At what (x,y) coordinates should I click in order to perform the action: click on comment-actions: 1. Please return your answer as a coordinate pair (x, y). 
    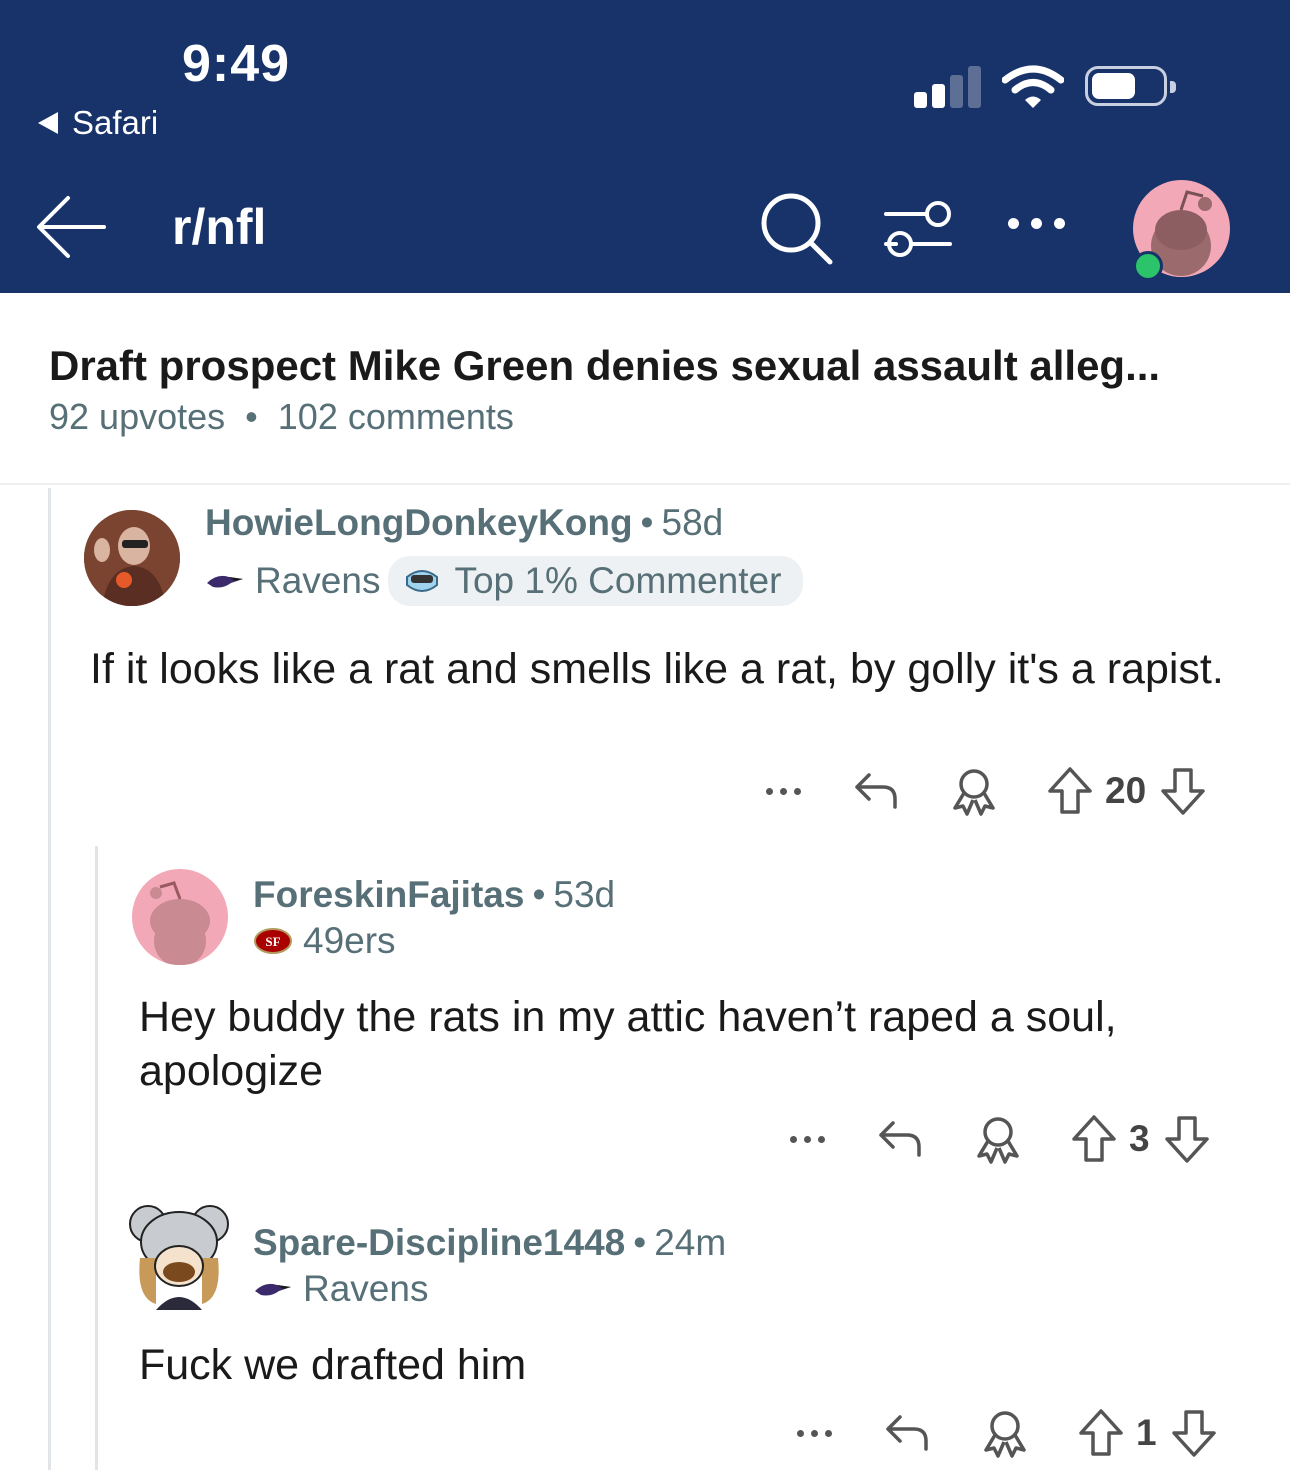
    Looking at the image, I should click on (1007, 1433).